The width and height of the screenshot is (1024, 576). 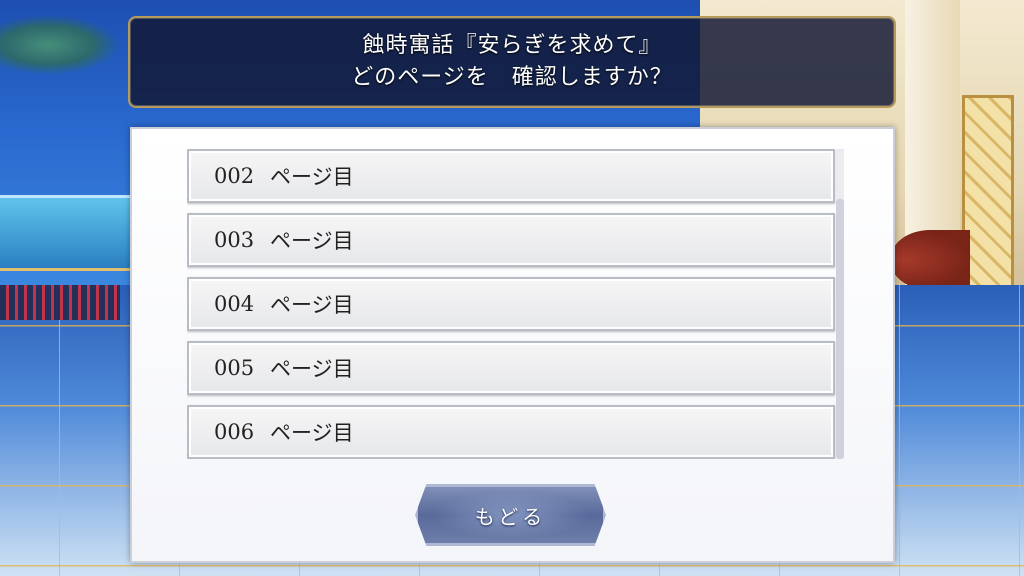 I want to click on page-number: 005, so click(x=234, y=368).